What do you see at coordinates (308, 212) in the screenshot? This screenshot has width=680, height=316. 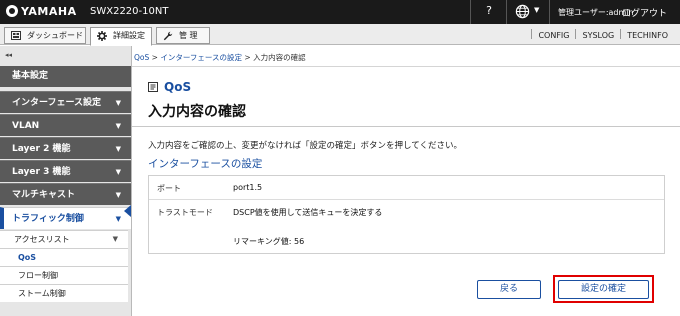 I see `row-value: DSCP値を使用して送信キューを決定する` at bounding box center [308, 212].